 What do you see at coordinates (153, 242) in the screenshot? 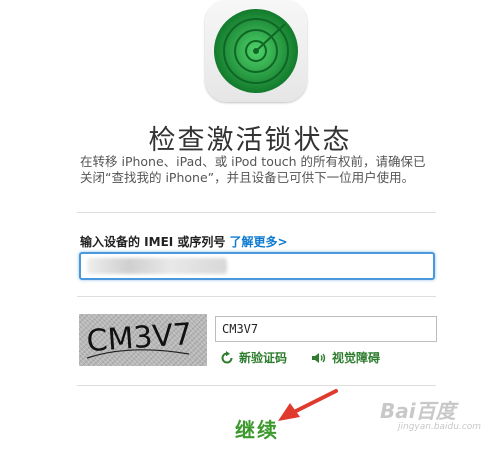
I see `imei-label-text: 输入设备的 IMEI 或序列号` at bounding box center [153, 242].